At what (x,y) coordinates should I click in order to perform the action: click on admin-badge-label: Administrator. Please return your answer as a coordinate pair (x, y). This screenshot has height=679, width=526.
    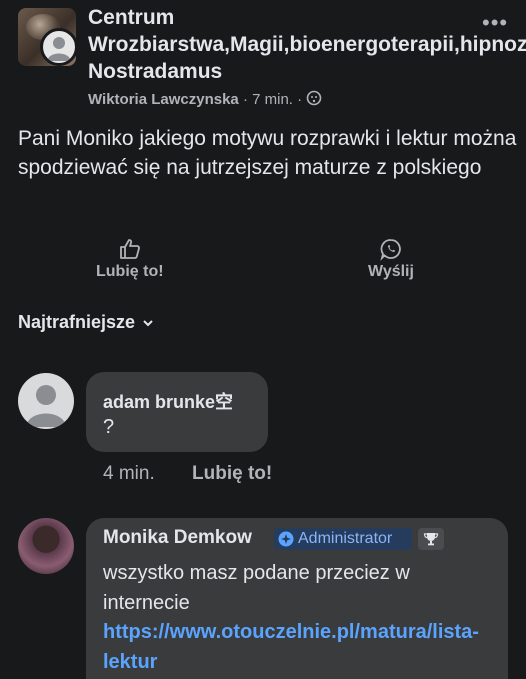
    Looking at the image, I should click on (345, 538).